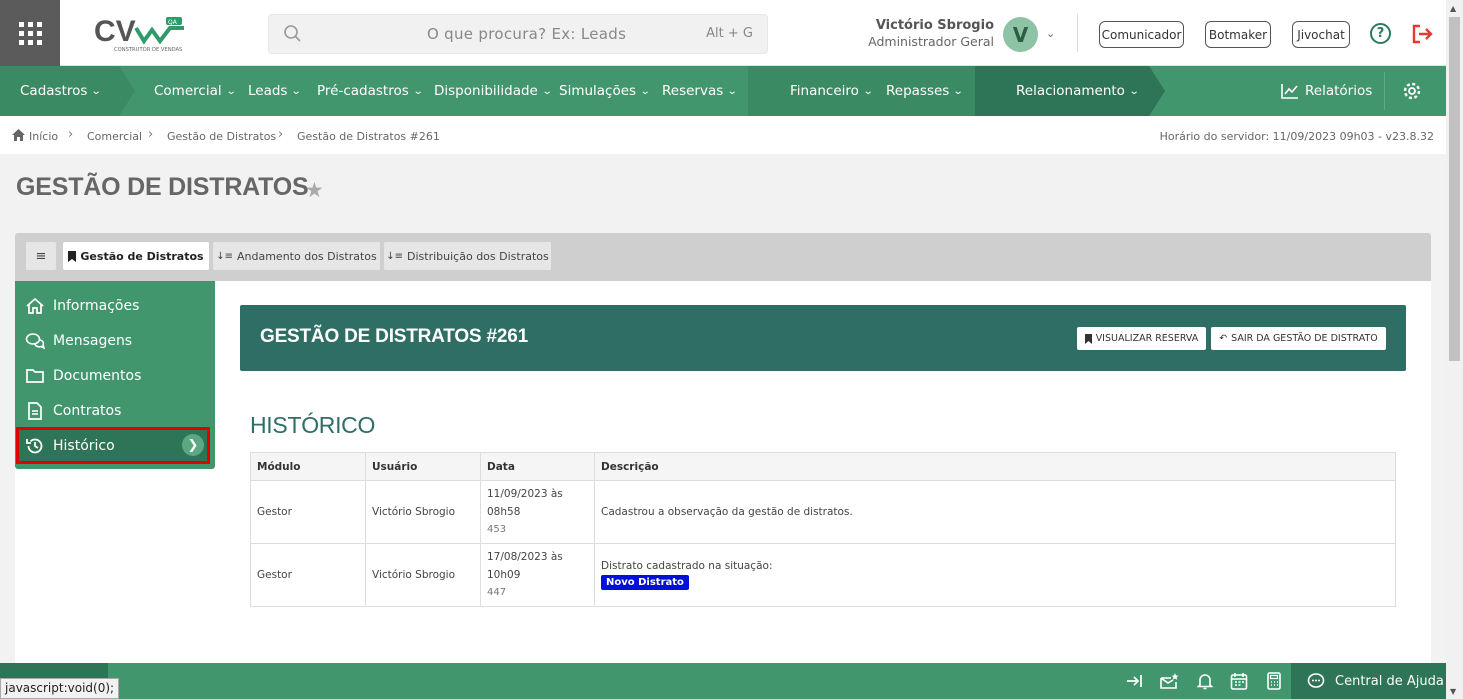 The width and height of the screenshot is (1463, 699). I want to click on tab-gestao-distratos: Gestão de Distratos, so click(136, 256).